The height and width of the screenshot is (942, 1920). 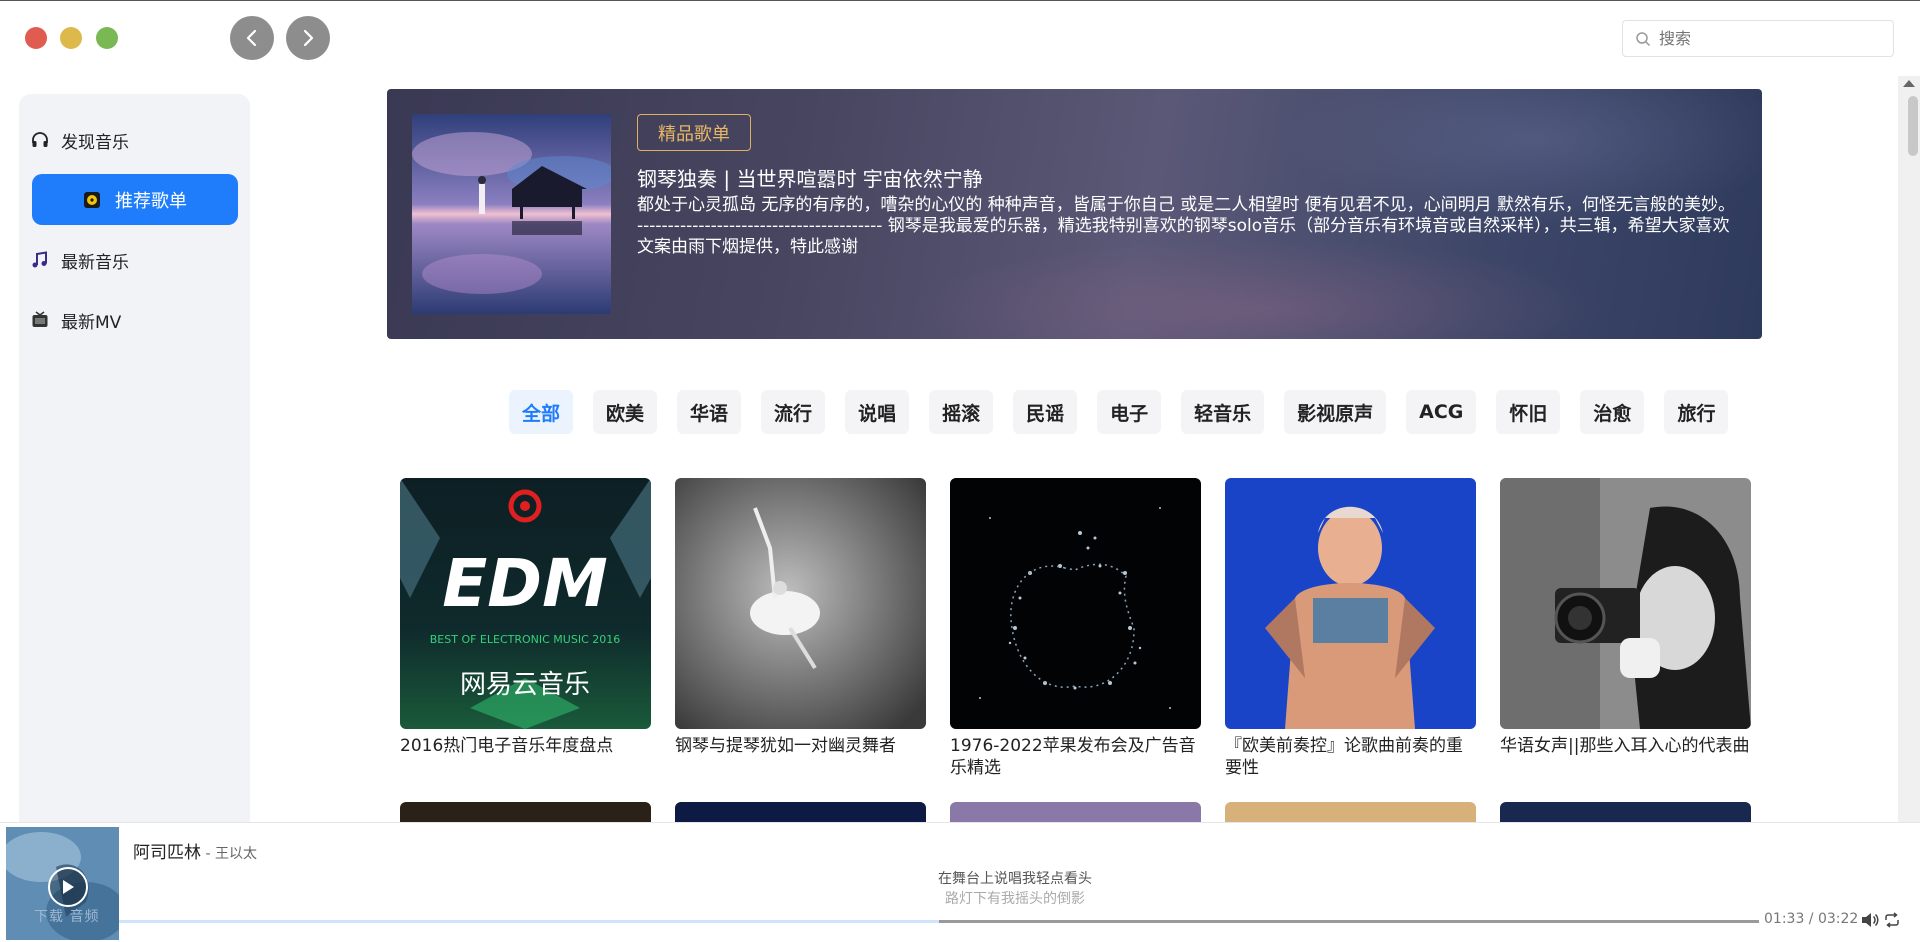 I want to click on playlist-cover: EDM BEST OF ELECTRONIC MUSIC 2016 网易云音乐, so click(x=525, y=603).